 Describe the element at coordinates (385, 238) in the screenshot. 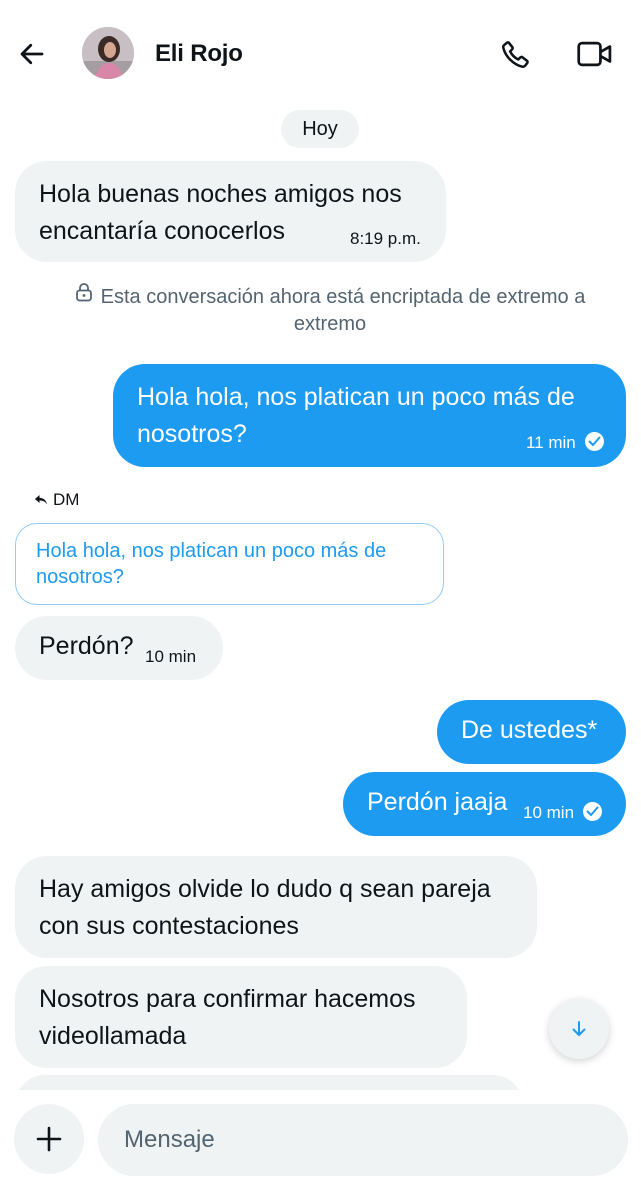

I see `message-time: 8:19 p.m.` at that location.